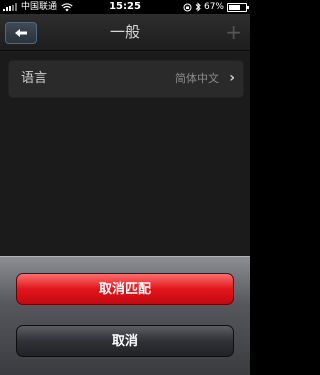  I want to click on language-value: 简体中文, so click(197, 78).